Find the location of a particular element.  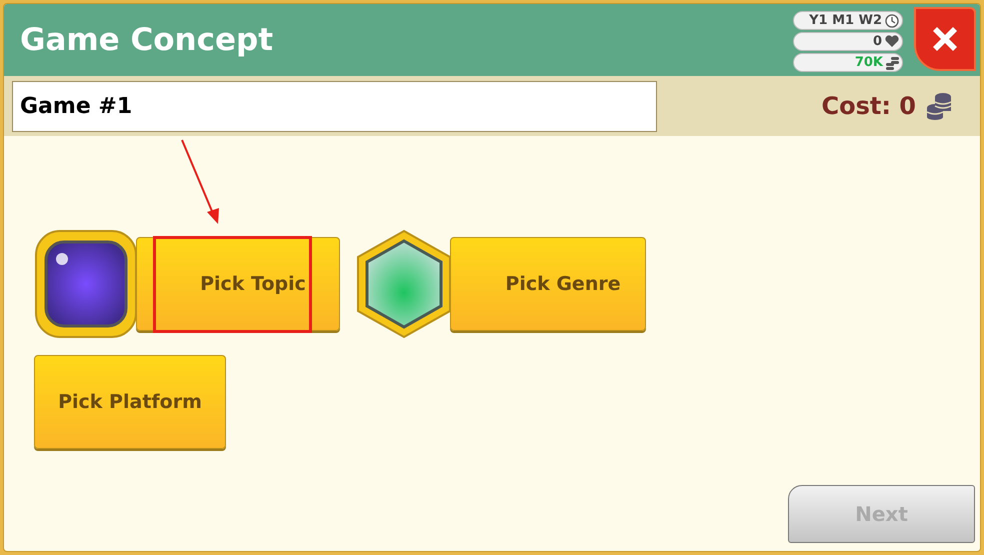

game-name-field: Game #1 is located at coordinates (334, 106).